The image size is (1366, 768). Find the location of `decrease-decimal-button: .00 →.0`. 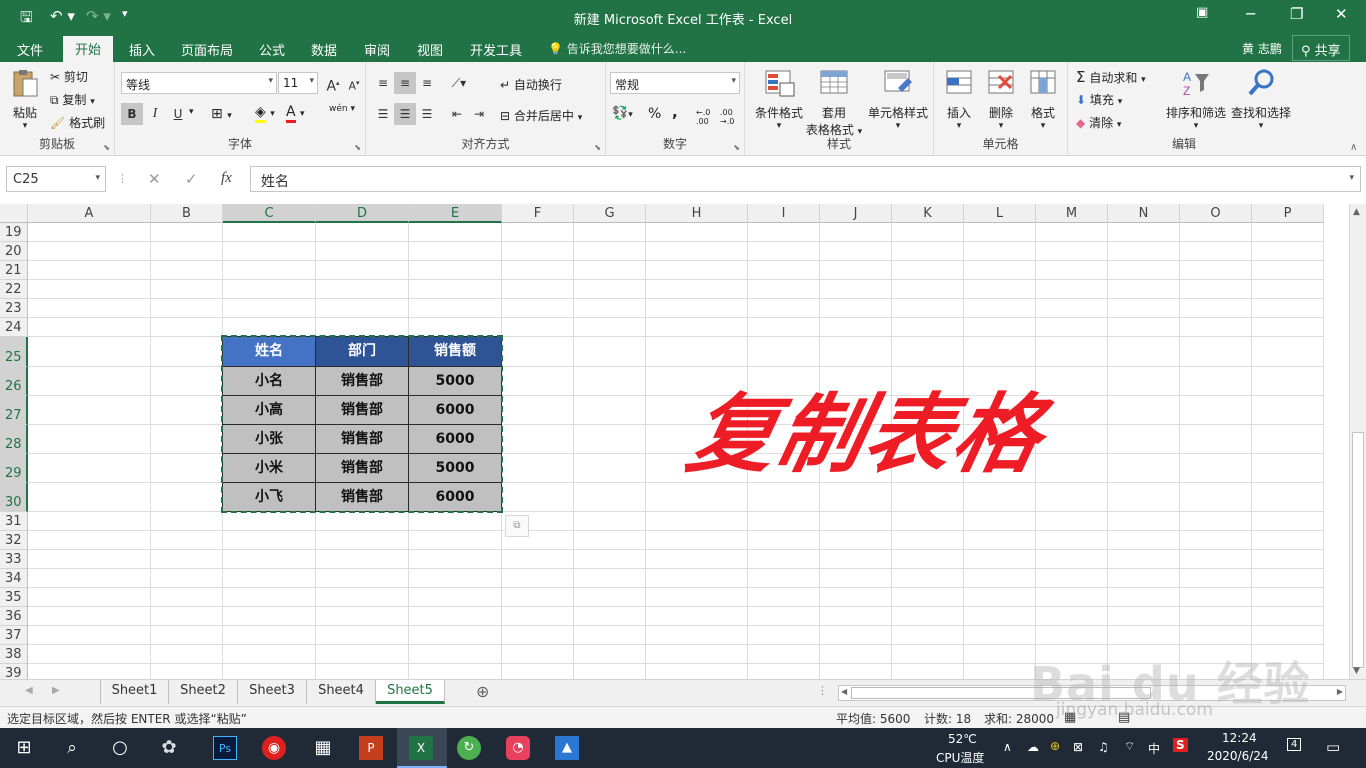

decrease-decimal-button: .00 →.0 is located at coordinates (730, 117).